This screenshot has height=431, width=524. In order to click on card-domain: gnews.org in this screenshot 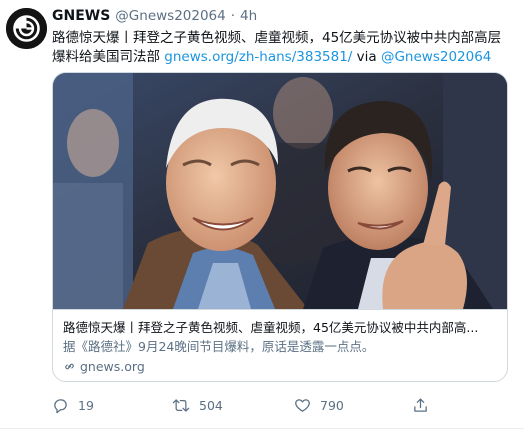, I will do `click(281, 366)`.